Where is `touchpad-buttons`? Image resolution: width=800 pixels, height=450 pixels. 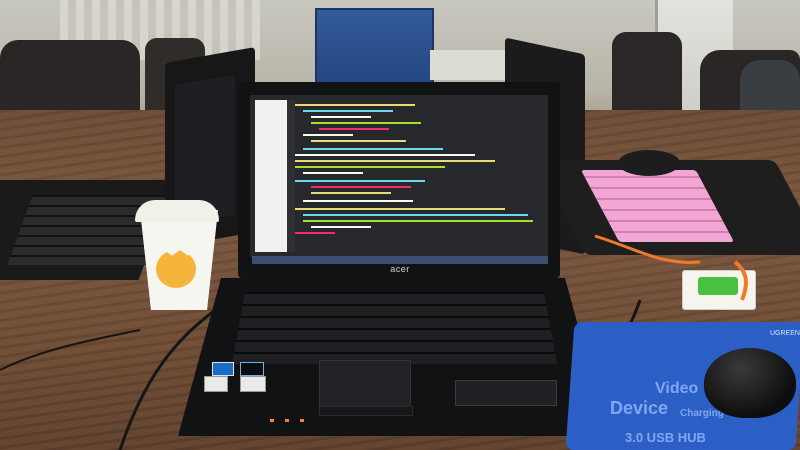
touchpad-buttons is located at coordinates (366, 411).